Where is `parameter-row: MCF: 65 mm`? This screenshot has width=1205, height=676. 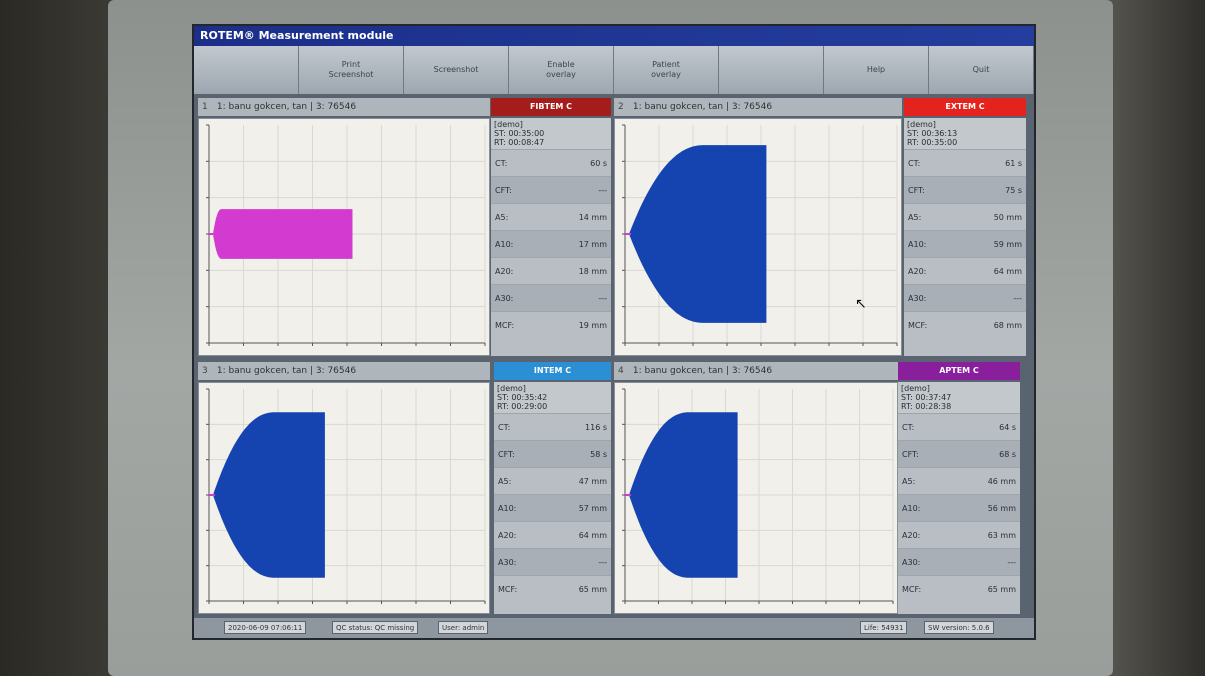 parameter-row: MCF: 65 mm is located at coordinates (552, 588).